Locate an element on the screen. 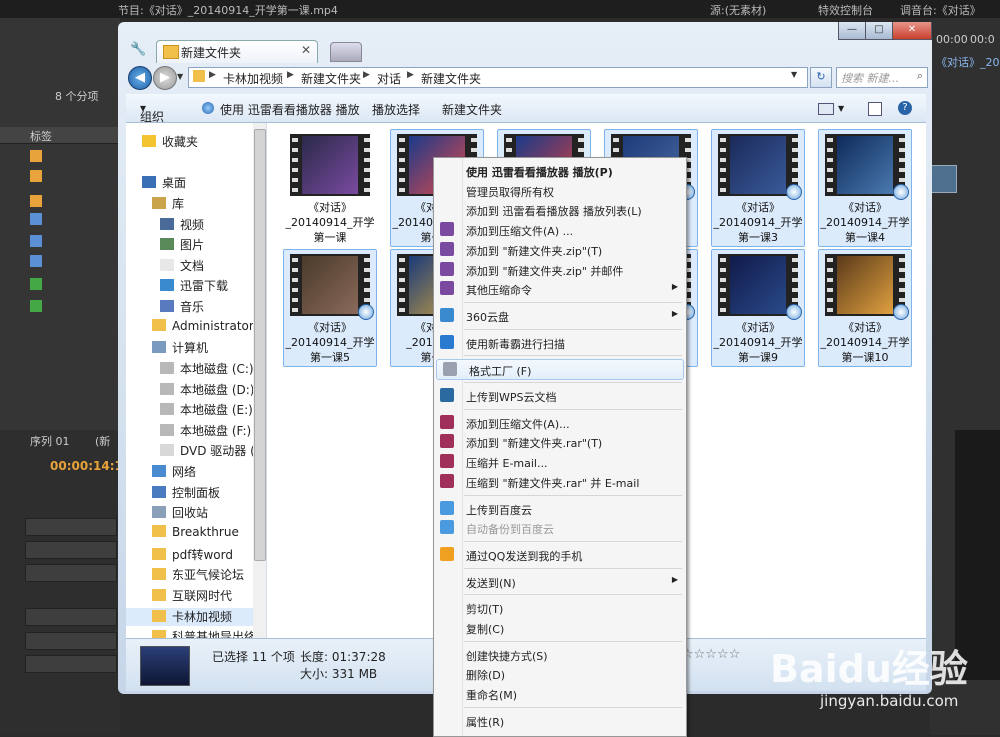  menu-item: 重命名(M) is located at coordinates (560, 693).